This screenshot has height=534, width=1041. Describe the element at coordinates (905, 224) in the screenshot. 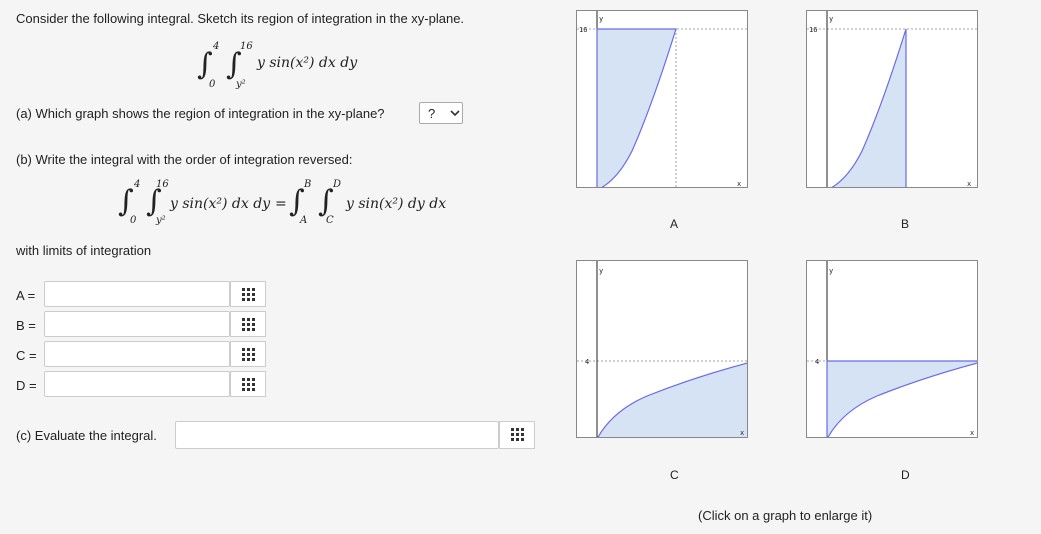

I see `graph-b-label: B` at that location.